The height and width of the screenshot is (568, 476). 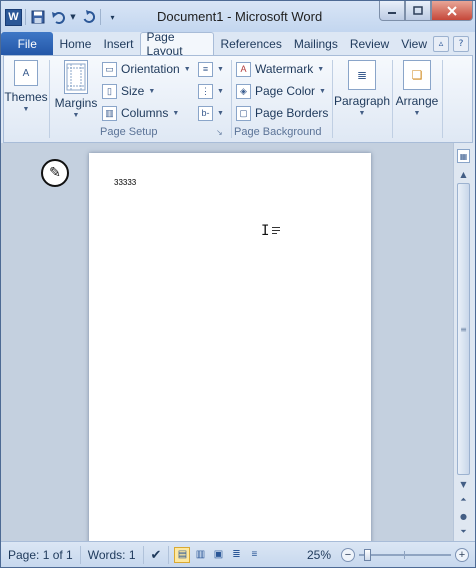 I want to click on help-icon: ?, so click(x=461, y=43).